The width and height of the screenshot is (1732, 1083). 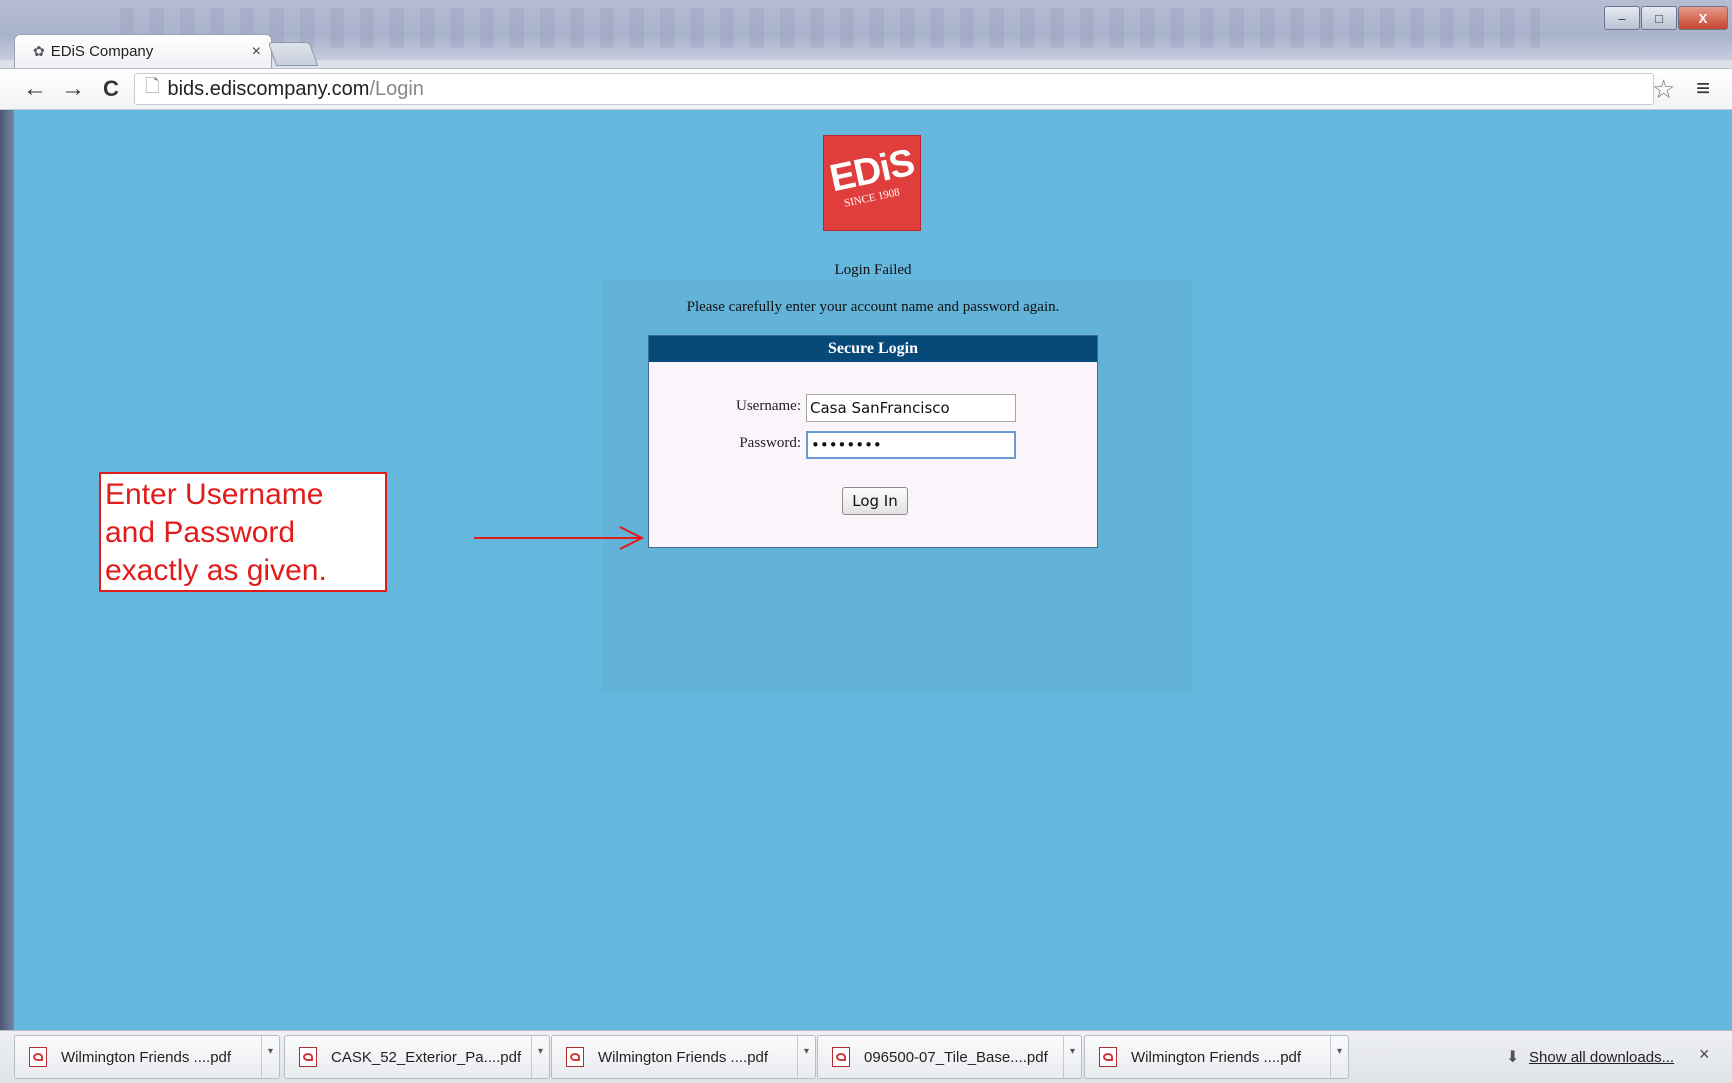 I want to click on username-input, so click(x=911, y=408).